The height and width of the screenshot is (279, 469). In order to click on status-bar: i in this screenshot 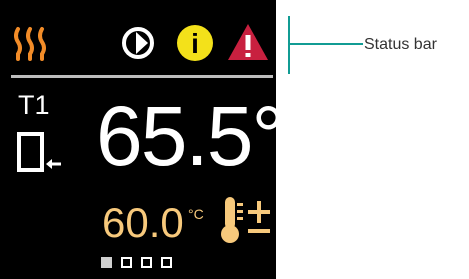, I will do `click(138, 35)`.